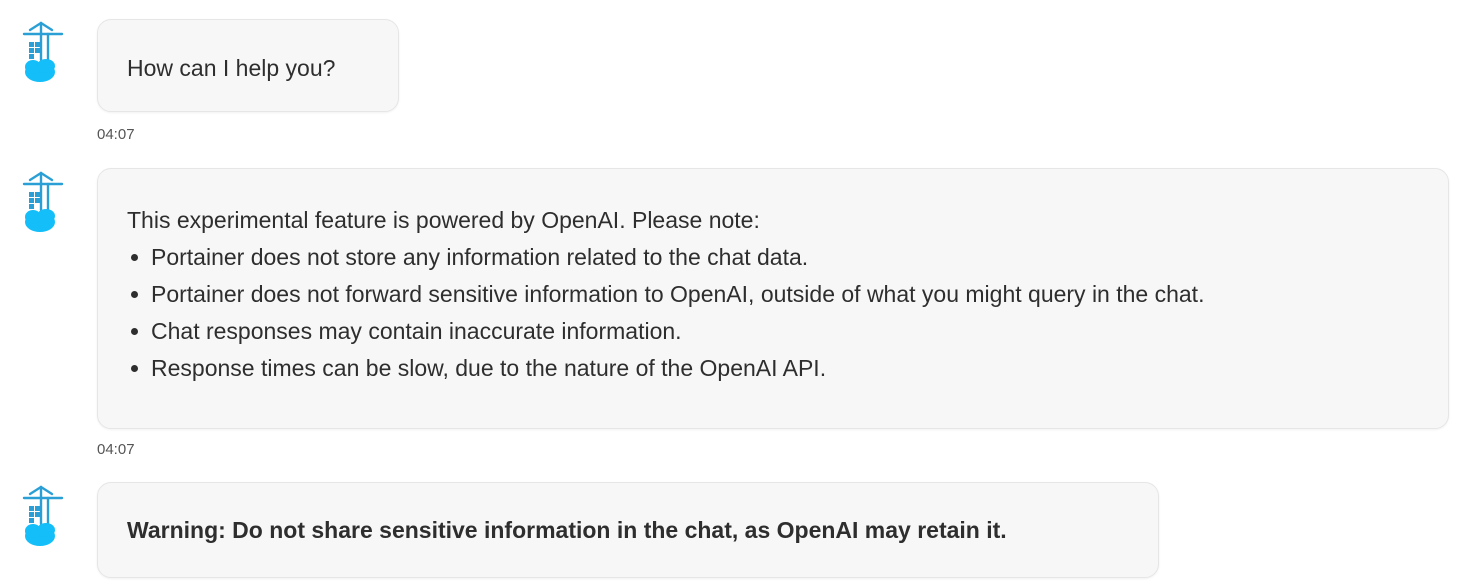 The width and height of the screenshot is (1464, 588). Describe the element at coordinates (231, 68) in the screenshot. I see `message-text: How can I help you?` at that location.